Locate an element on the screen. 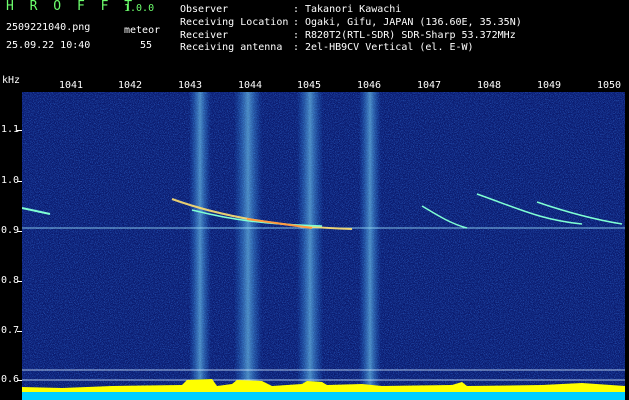 The height and width of the screenshot is (400, 629). x-tick-label: 1042 is located at coordinates (130, 85).